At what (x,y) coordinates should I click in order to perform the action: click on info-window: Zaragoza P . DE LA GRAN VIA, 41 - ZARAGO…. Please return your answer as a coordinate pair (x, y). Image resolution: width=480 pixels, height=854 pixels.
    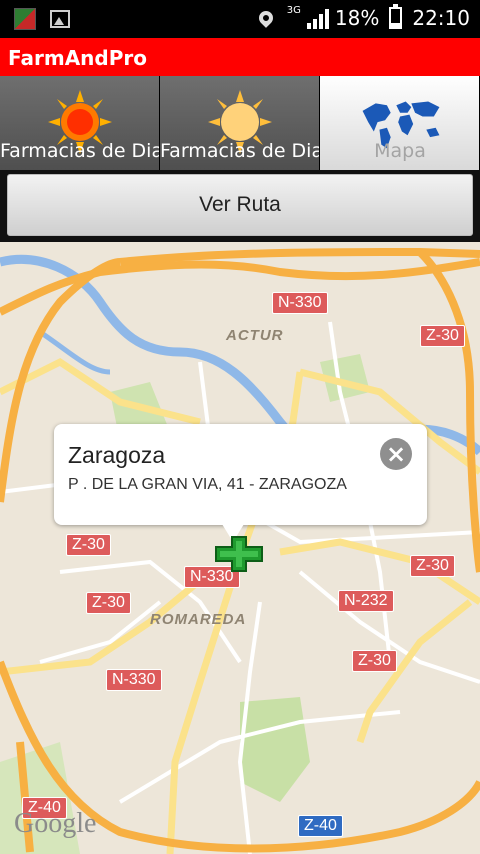
    Looking at the image, I should click on (240, 483).